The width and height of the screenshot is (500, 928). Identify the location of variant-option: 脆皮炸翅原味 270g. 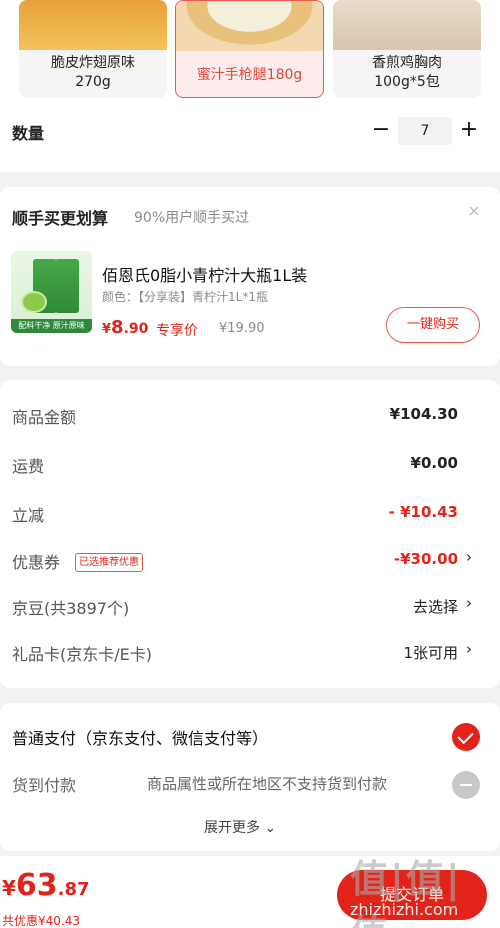
(93, 49).